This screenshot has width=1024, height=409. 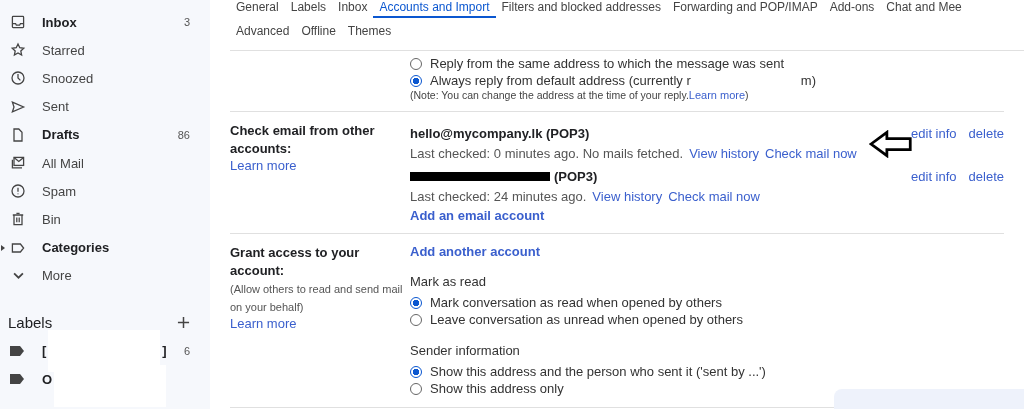 I want to click on status-text: Last checked: 24 minutes ago., so click(x=498, y=196).